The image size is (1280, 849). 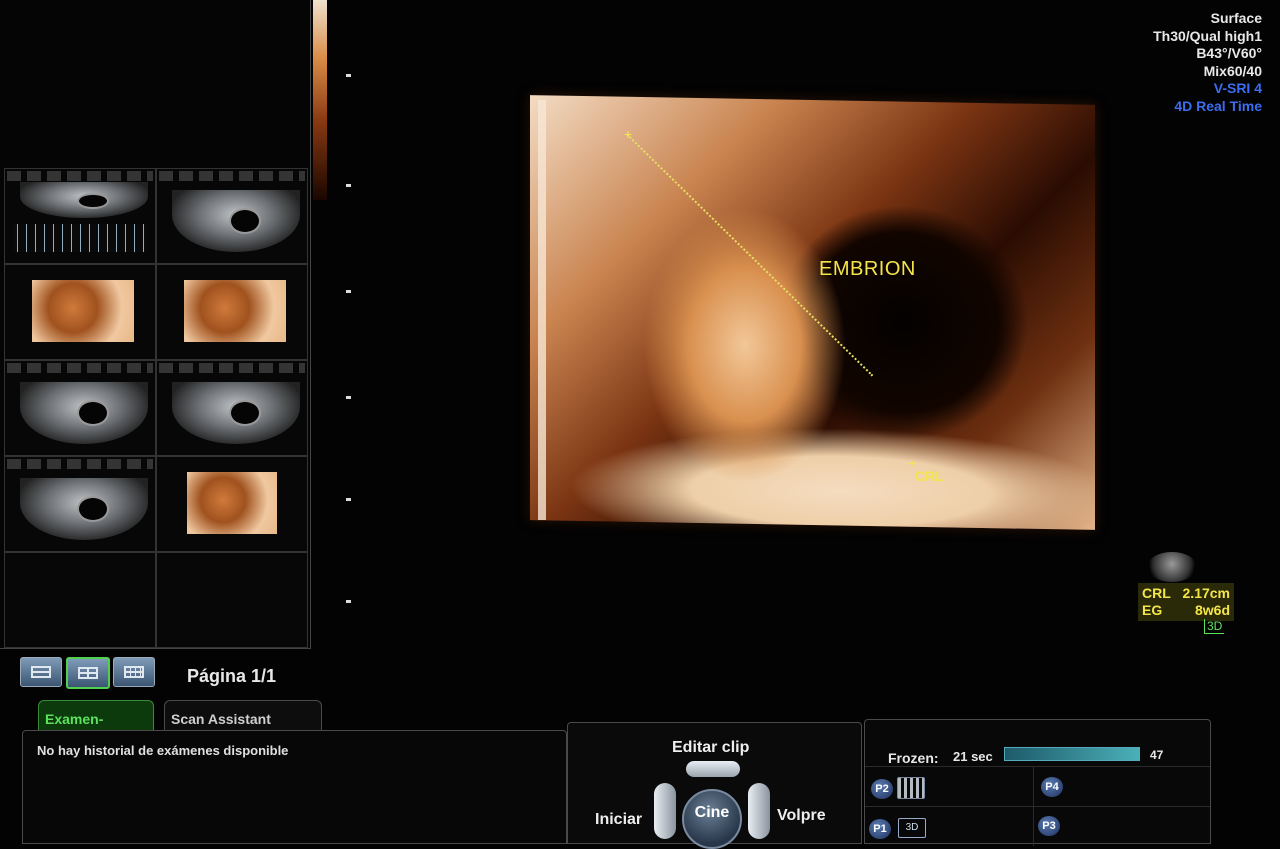 I want to click on measurement-results: CRL 2.17cm EG 8w6d, so click(x=1186, y=602).